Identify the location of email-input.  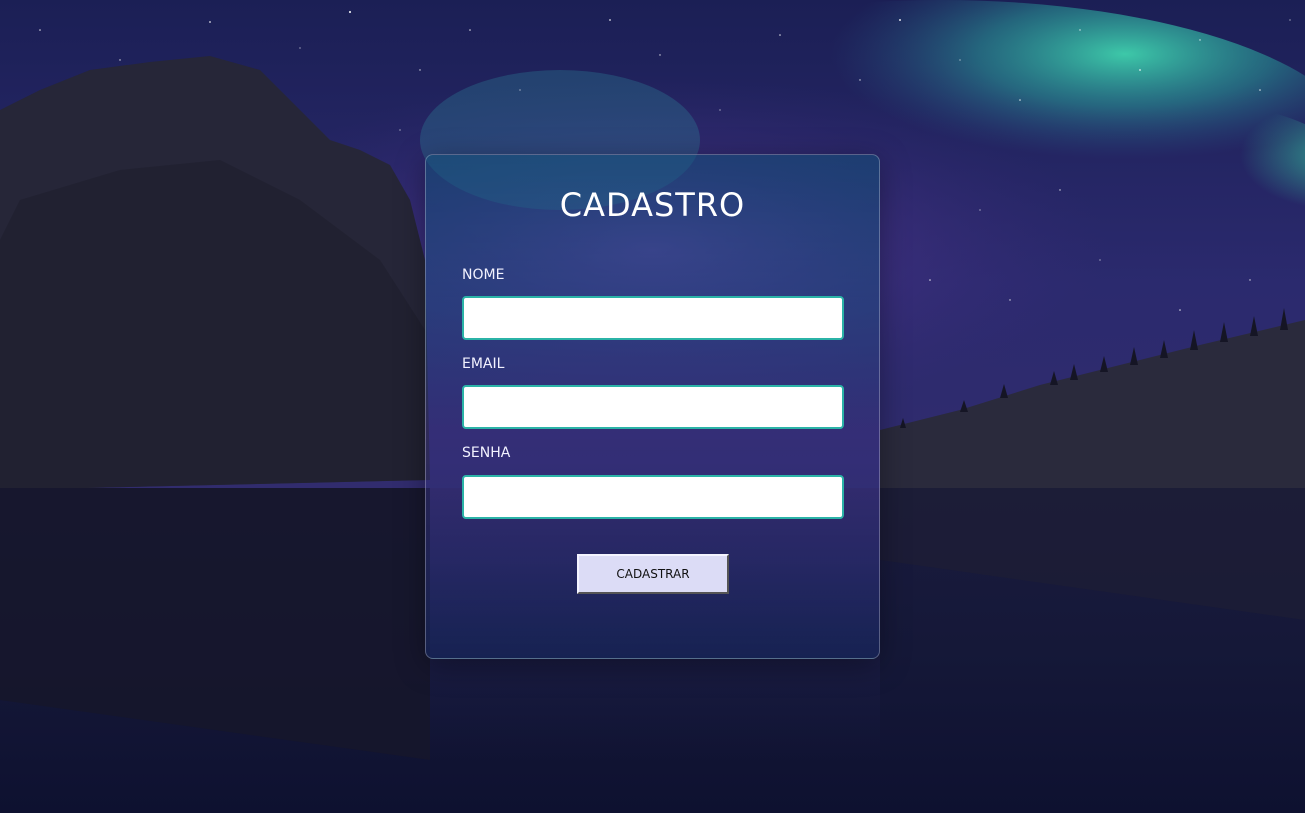
(653, 407).